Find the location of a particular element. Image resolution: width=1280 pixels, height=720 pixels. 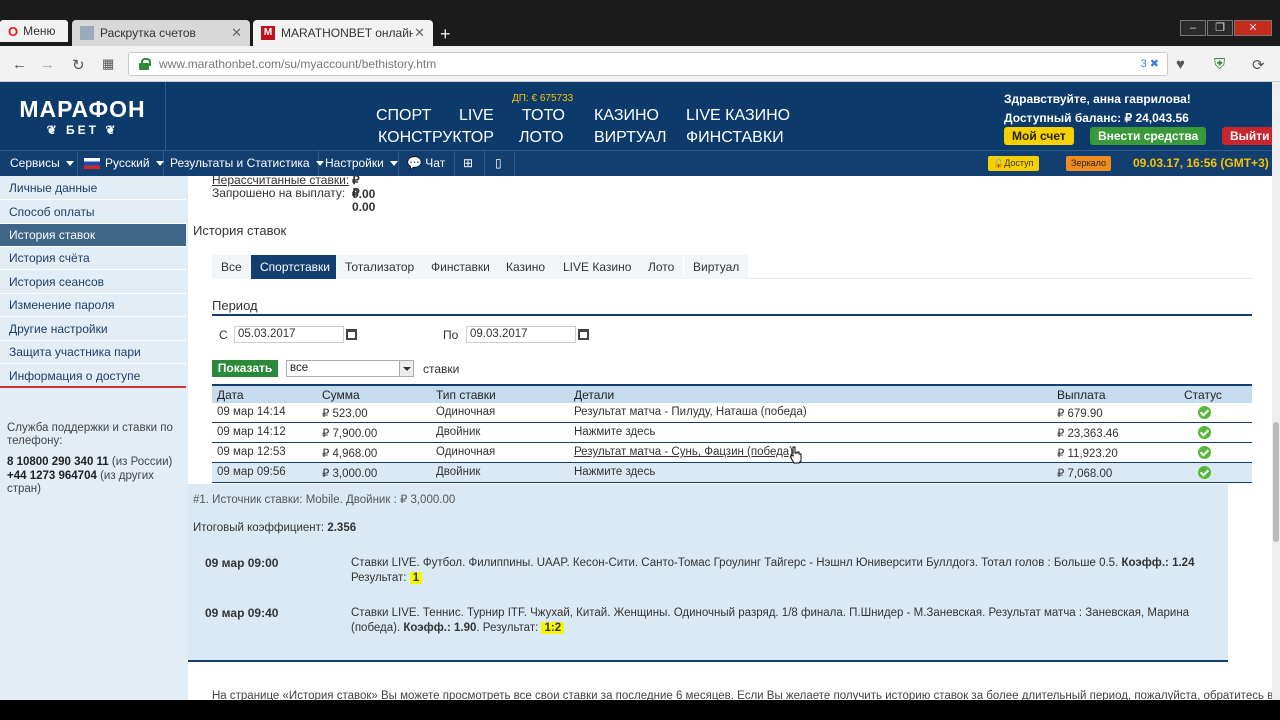

mirror-badge: Зеркало is located at coordinates (1088, 163).